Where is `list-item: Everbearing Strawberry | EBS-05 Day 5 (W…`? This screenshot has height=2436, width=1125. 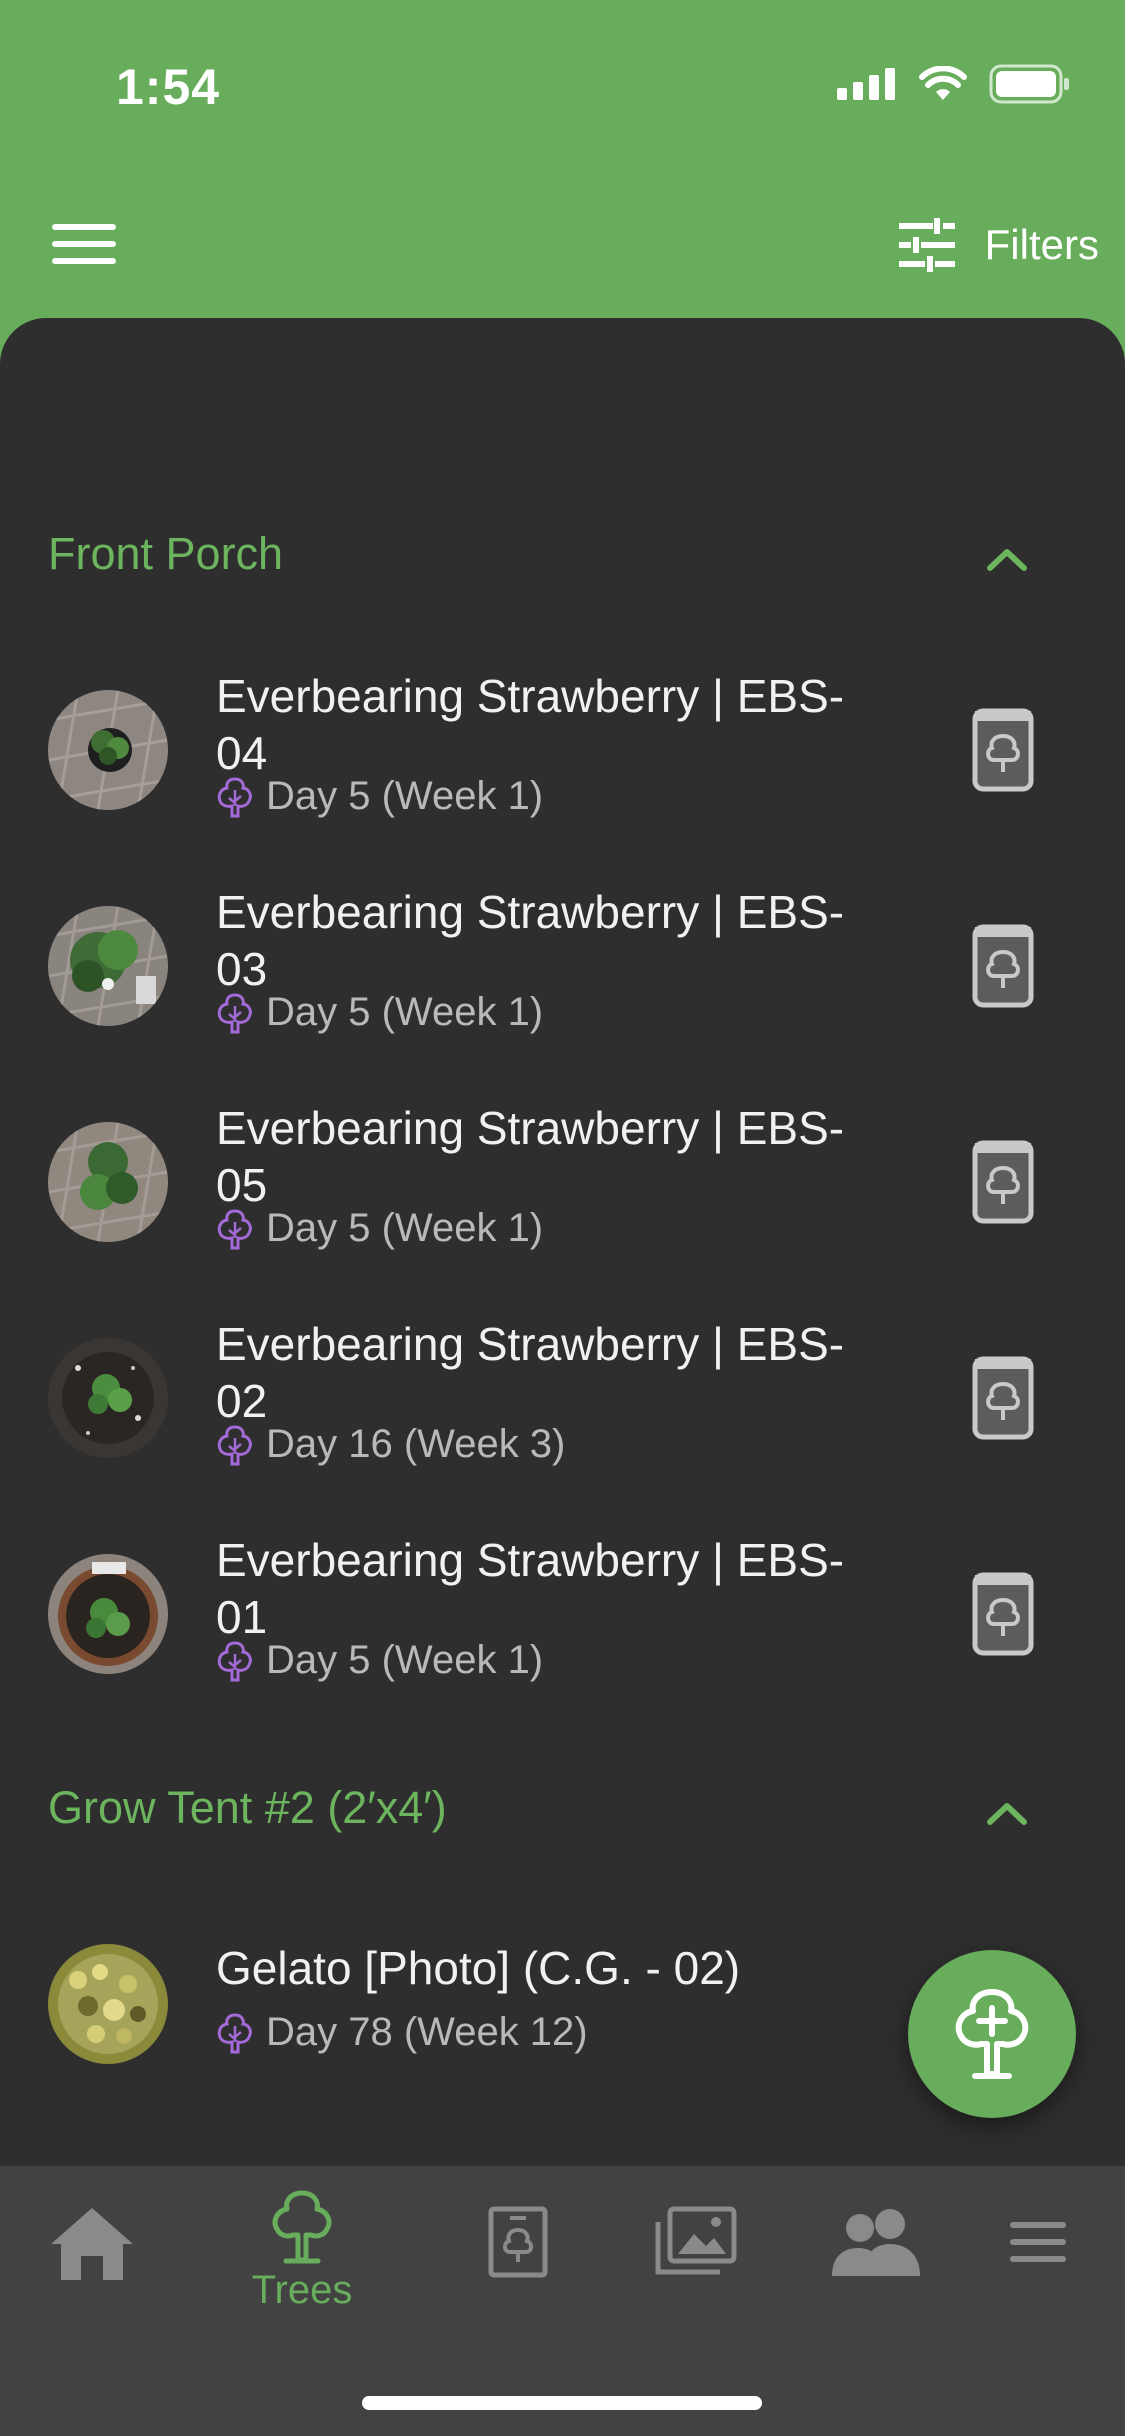 list-item: Everbearing Strawberry | EBS-05 Day 5 (W… is located at coordinates (562, 1186).